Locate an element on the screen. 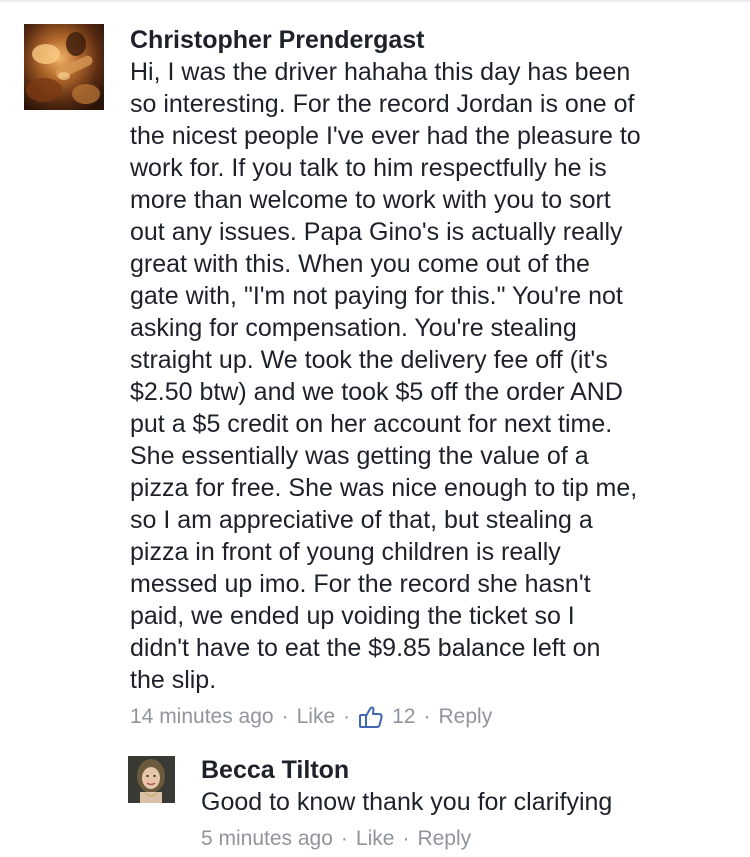  comment-author: Christopher Prendergast is located at coordinates (435, 40).